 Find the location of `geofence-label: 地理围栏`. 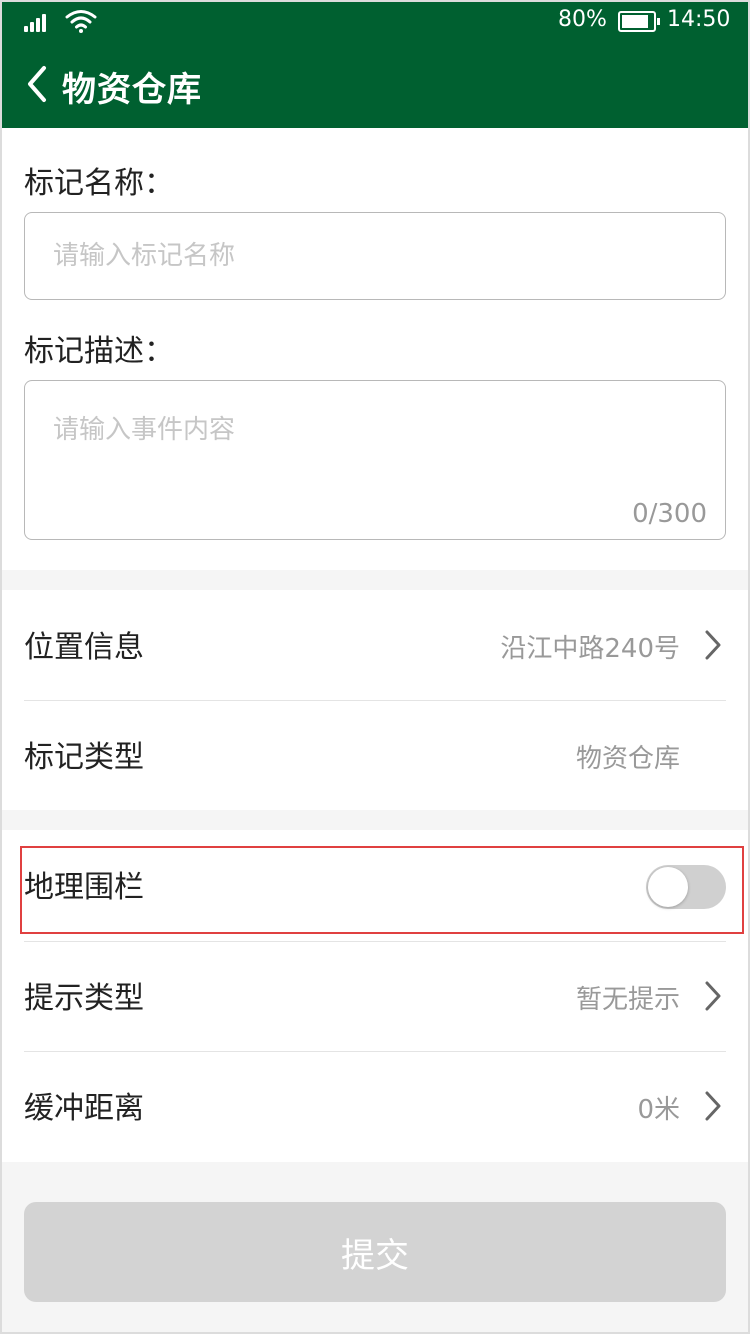

geofence-label: 地理围栏 is located at coordinates (84, 887).